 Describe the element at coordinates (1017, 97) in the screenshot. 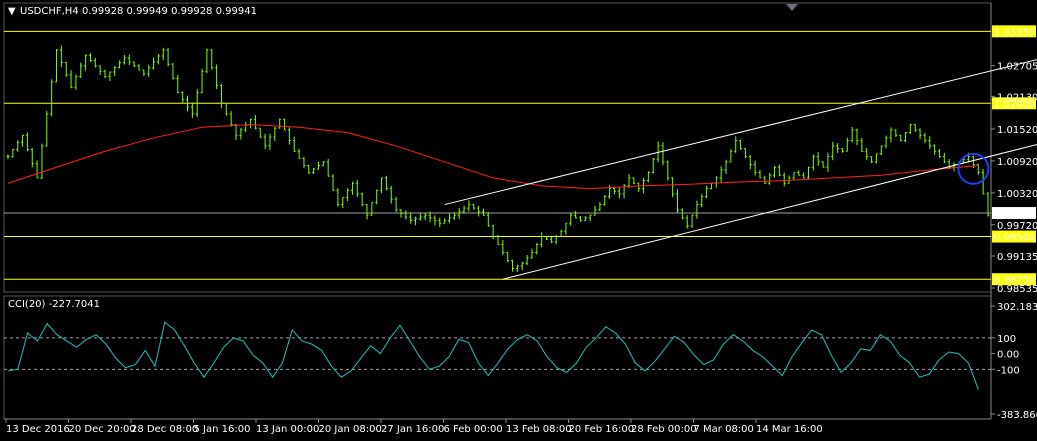

I see `price-tick-label: 1.02130` at that location.